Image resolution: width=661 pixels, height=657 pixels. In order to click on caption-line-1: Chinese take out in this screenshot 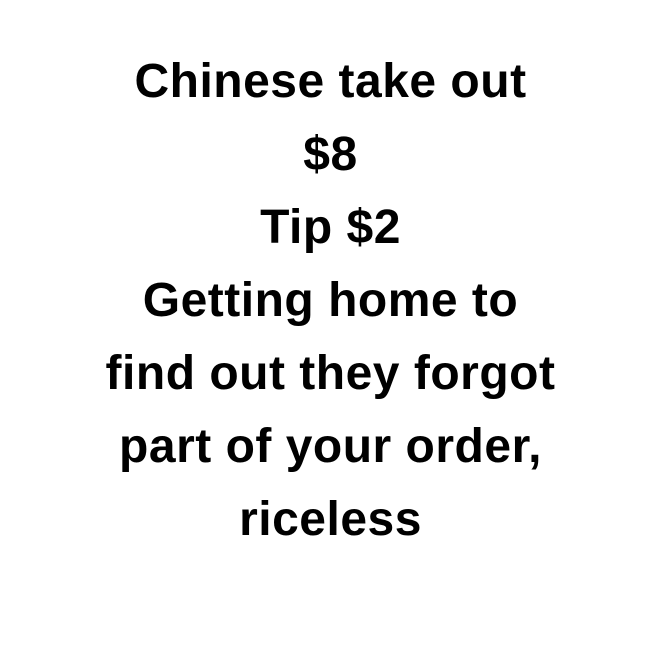, I will do `click(330, 81)`.